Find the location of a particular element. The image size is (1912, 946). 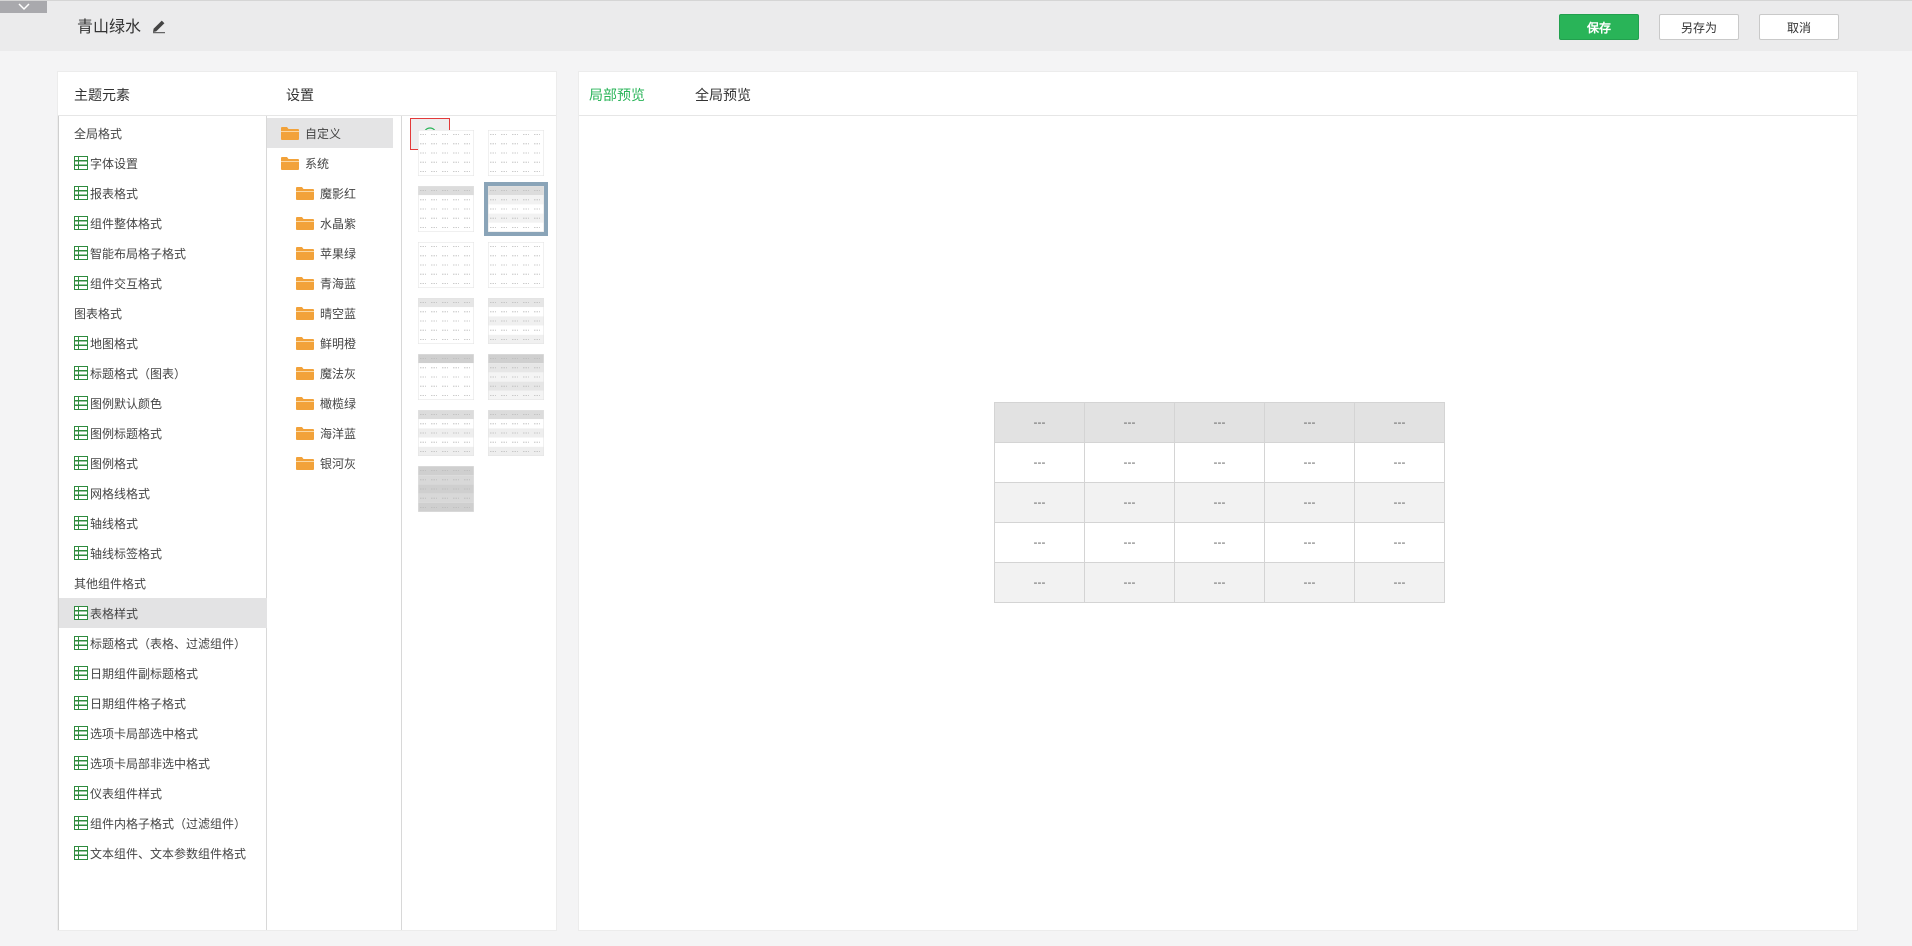

element-label: 图例默认颜色 is located at coordinates (126, 403).